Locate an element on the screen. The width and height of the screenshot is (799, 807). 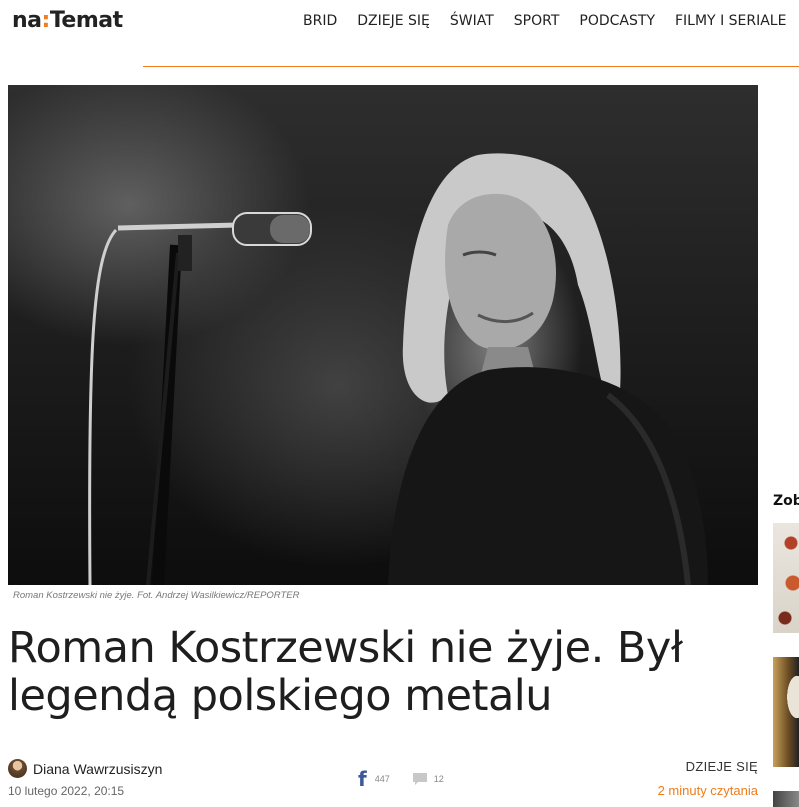
author-block: Diana Wawrzusiszyn is located at coordinates (85, 768).